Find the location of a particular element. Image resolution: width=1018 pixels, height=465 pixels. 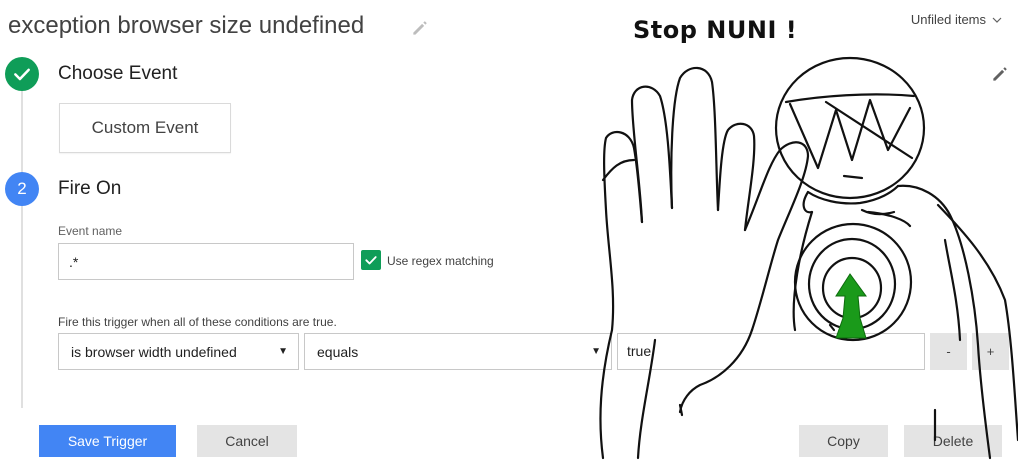

condition-variable-select: is browser width undefined ▼ is located at coordinates (178, 351).